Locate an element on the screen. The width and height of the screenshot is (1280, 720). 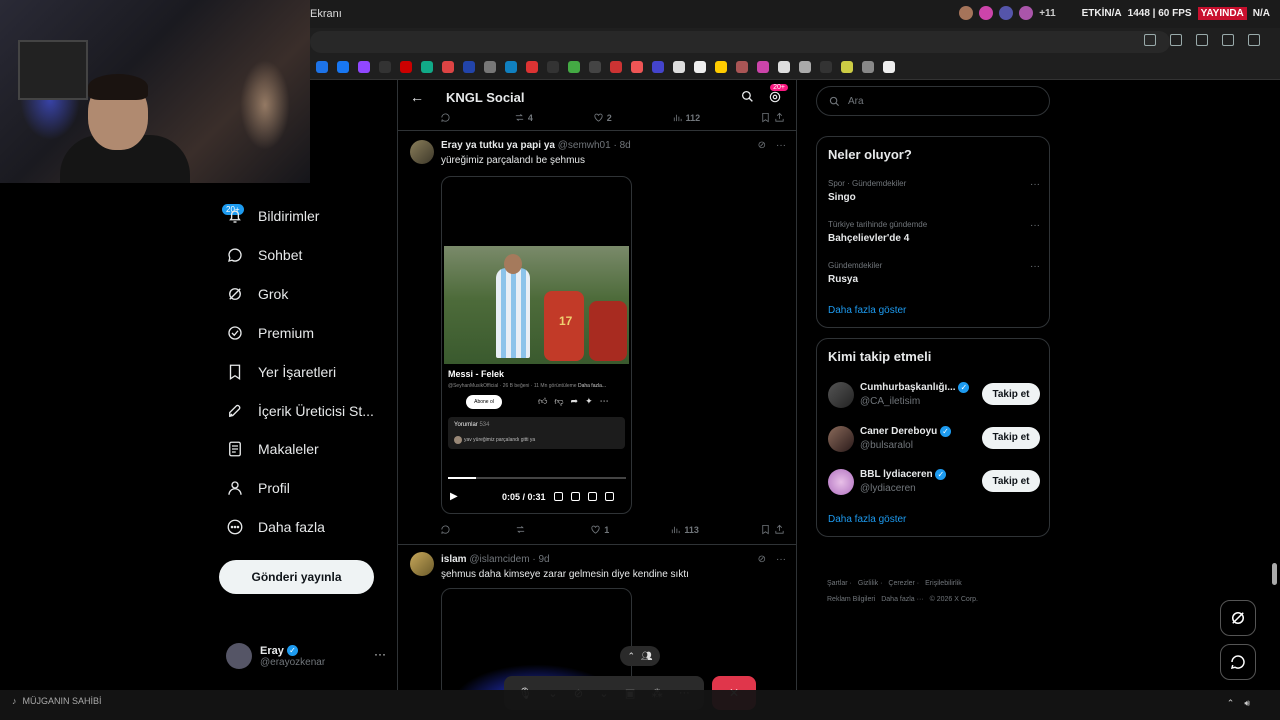
back-arrow-icon: ← is located at coordinates (417, 97).